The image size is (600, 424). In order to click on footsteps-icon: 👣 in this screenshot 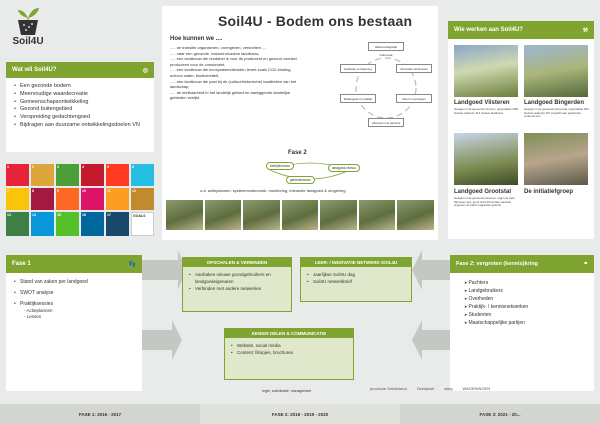, I will do `click(132, 264)`.